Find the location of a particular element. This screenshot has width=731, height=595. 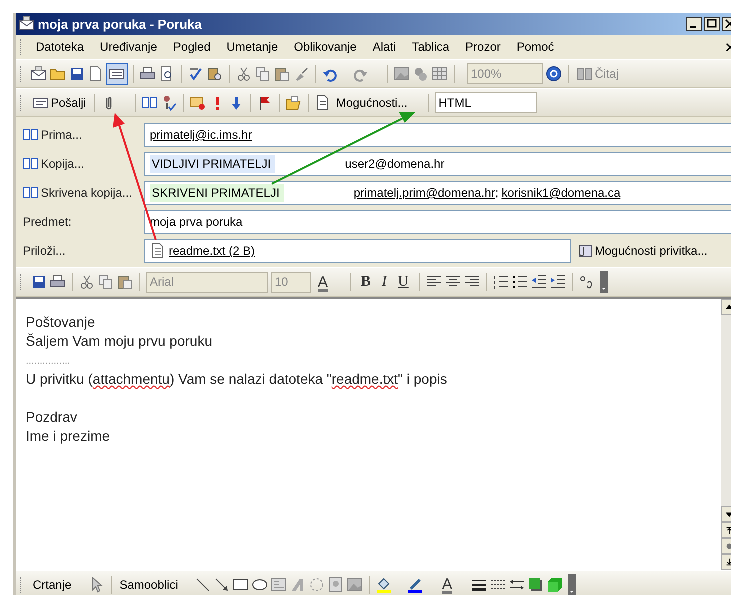

window-title: moja prva poruka - Poruka is located at coordinates (120, 24).